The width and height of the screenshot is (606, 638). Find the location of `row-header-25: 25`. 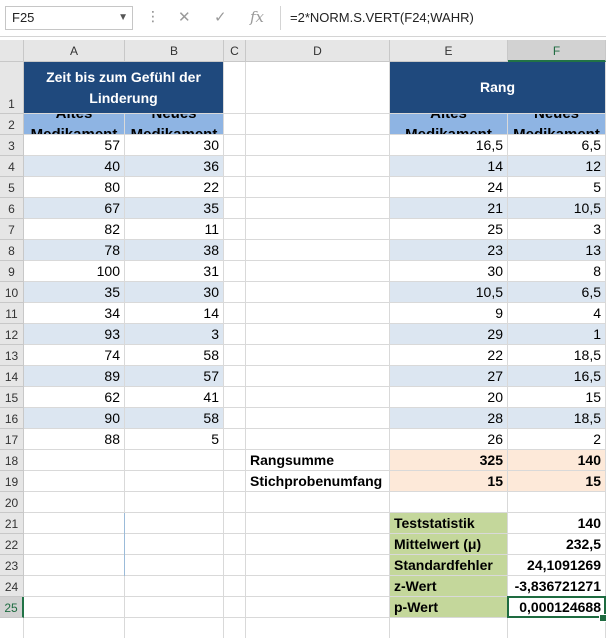

row-header-25: 25 is located at coordinates (12, 607).